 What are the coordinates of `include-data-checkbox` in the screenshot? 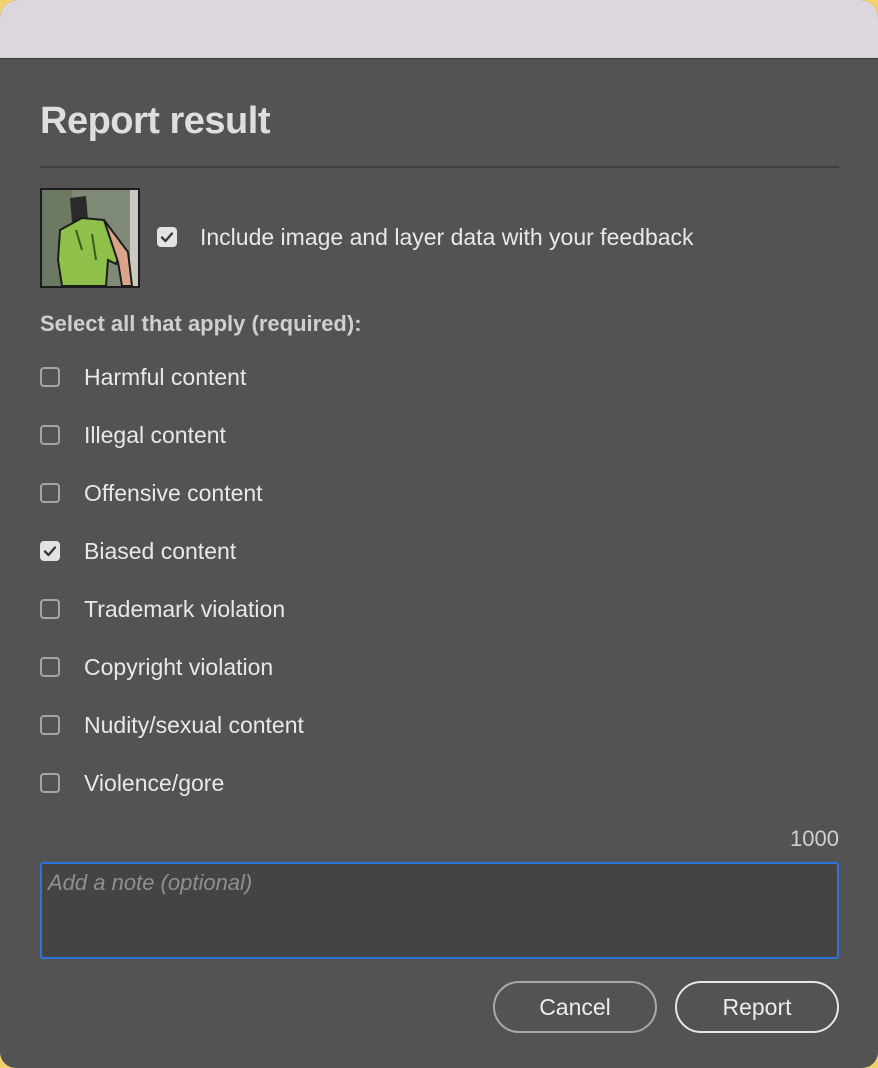 It's located at (167, 237).